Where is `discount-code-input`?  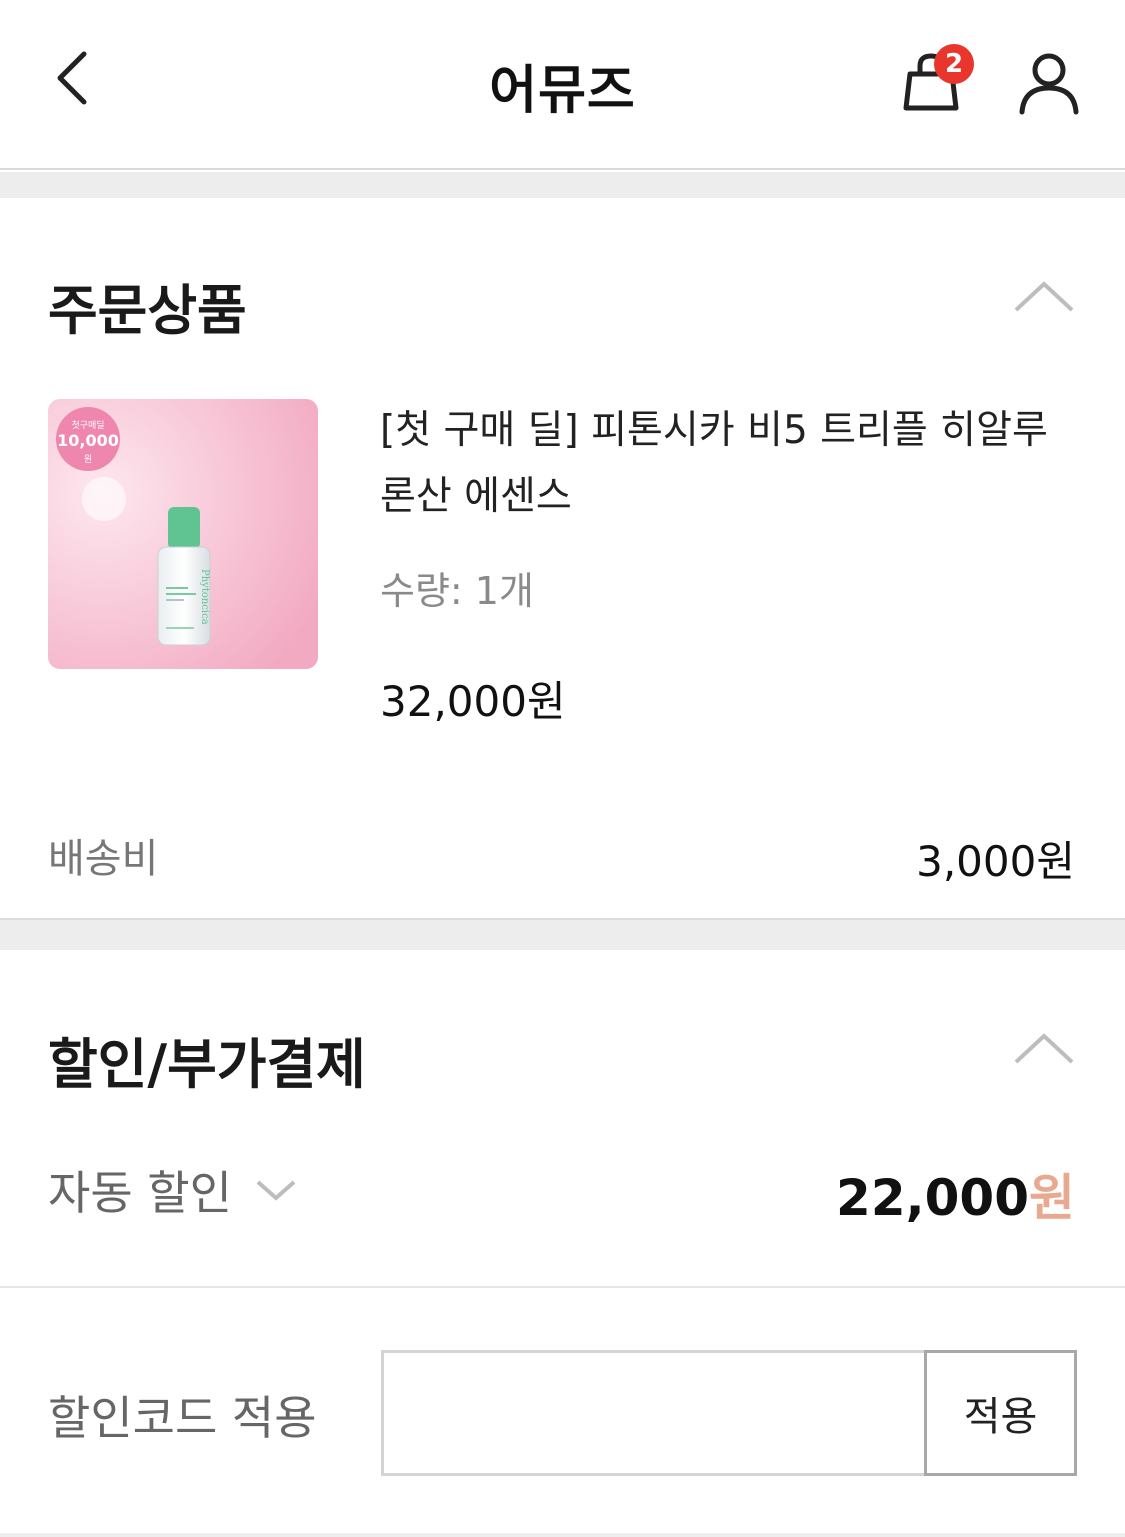
discount-code-input is located at coordinates (654, 1413).